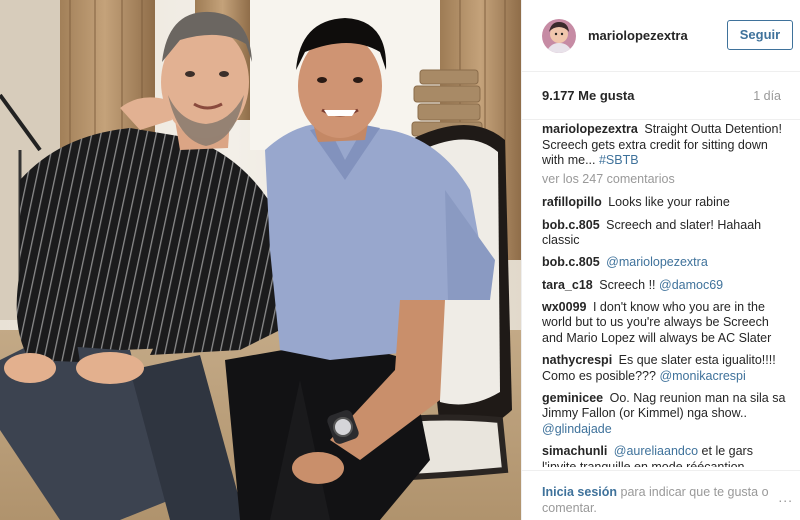 This screenshot has width=800, height=520. I want to click on comment-mention: @monikacrespi, so click(702, 376).